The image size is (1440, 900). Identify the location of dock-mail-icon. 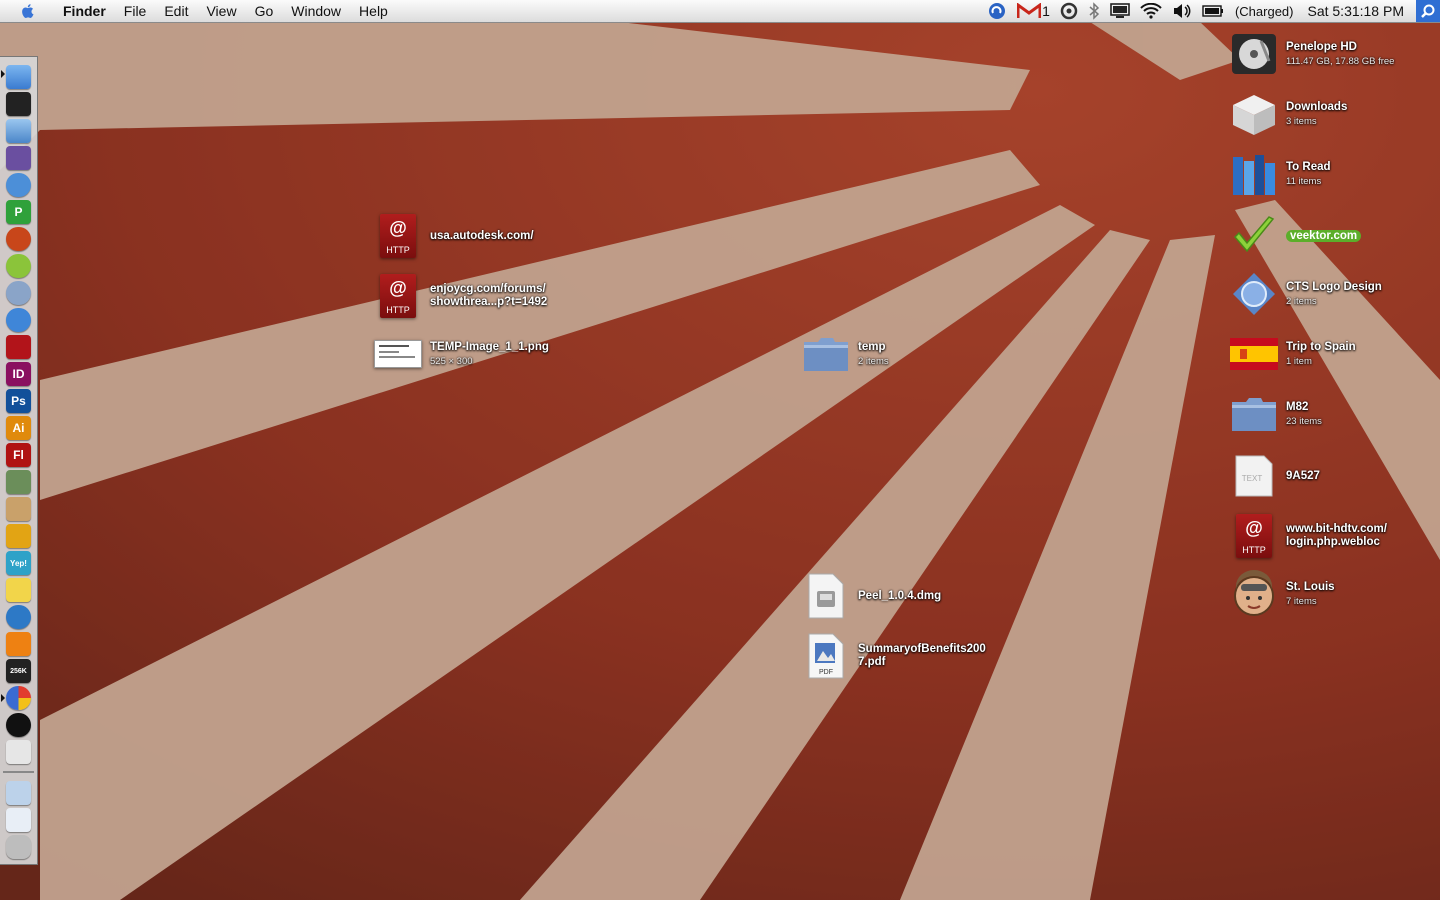
(18, 131).